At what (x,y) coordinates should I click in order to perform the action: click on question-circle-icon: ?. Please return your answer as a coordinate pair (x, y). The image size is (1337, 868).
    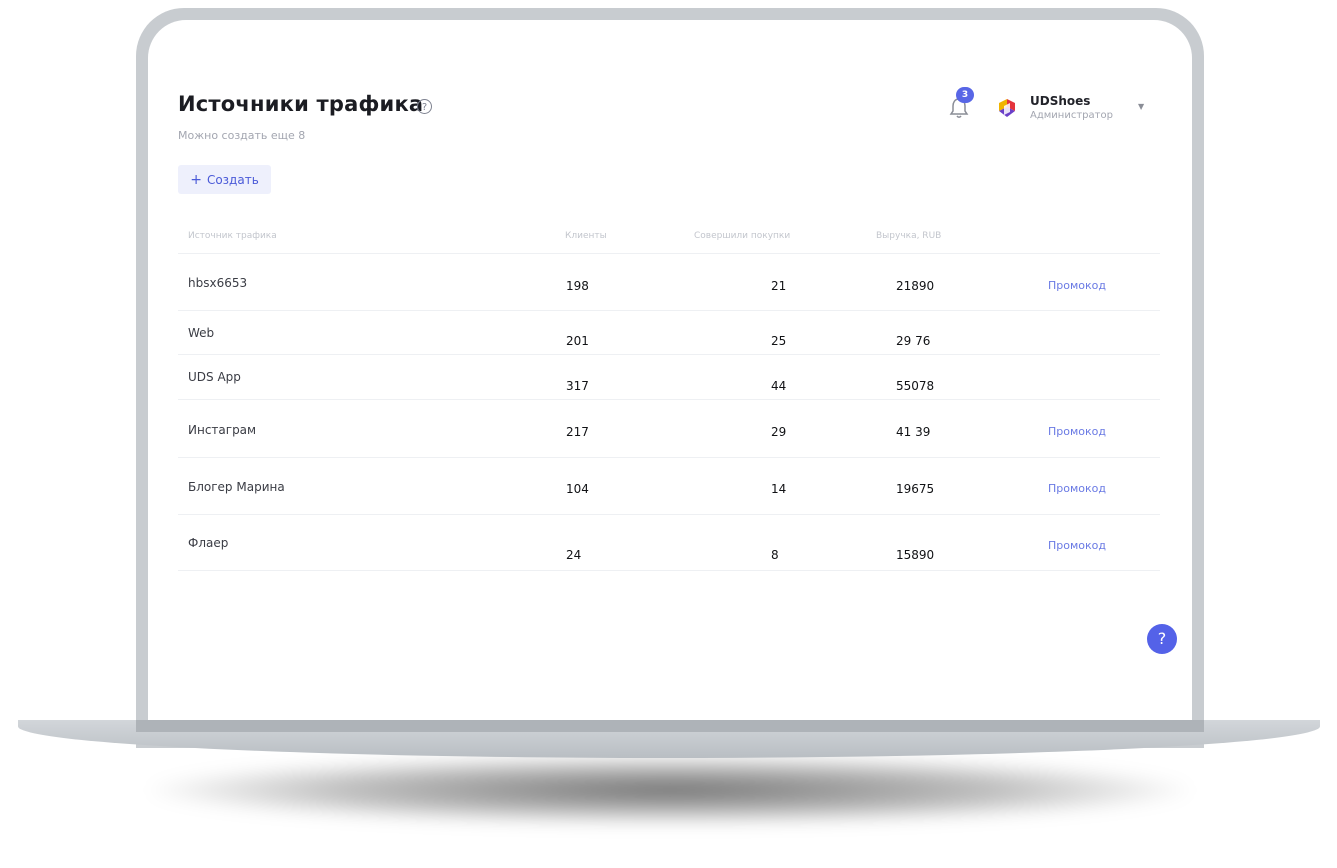
    Looking at the image, I should click on (424, 106).